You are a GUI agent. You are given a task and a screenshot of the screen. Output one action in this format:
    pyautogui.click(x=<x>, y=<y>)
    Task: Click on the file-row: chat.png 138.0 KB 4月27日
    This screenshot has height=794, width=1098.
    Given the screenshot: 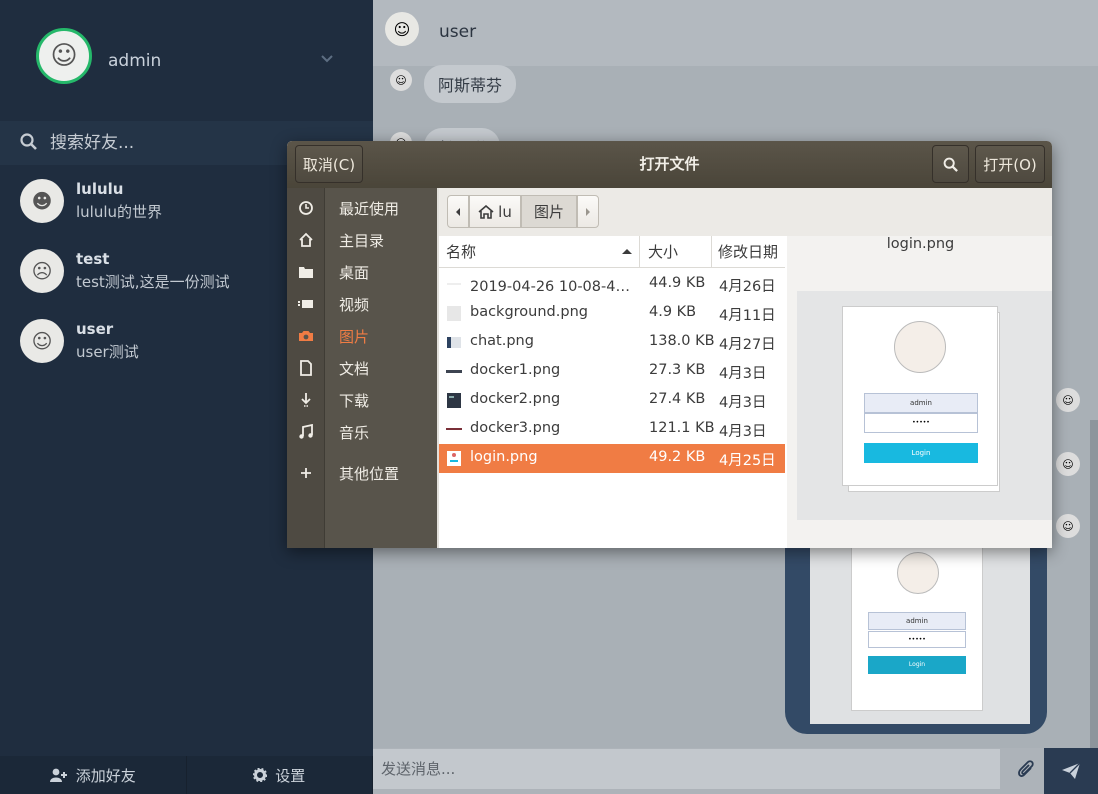 What is the action you would take?
    pyautogui.click(x=612, y=342)
    